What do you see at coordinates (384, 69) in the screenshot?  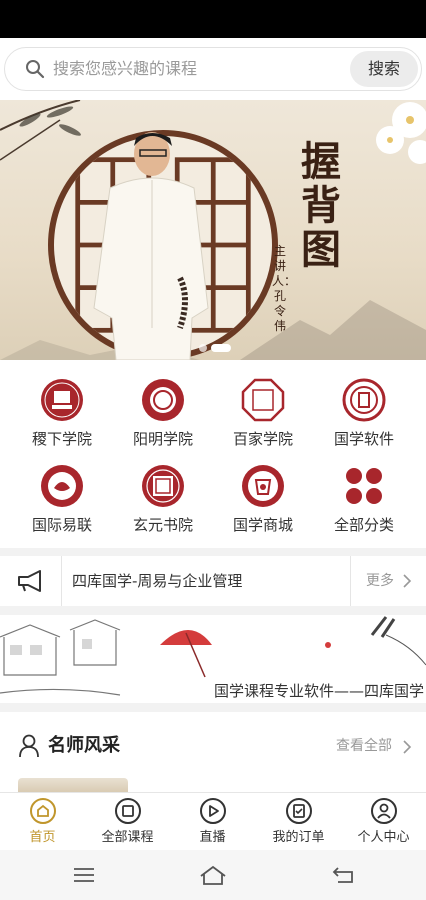 I see `search-button: 搜索` at bounding box center [384, 69].